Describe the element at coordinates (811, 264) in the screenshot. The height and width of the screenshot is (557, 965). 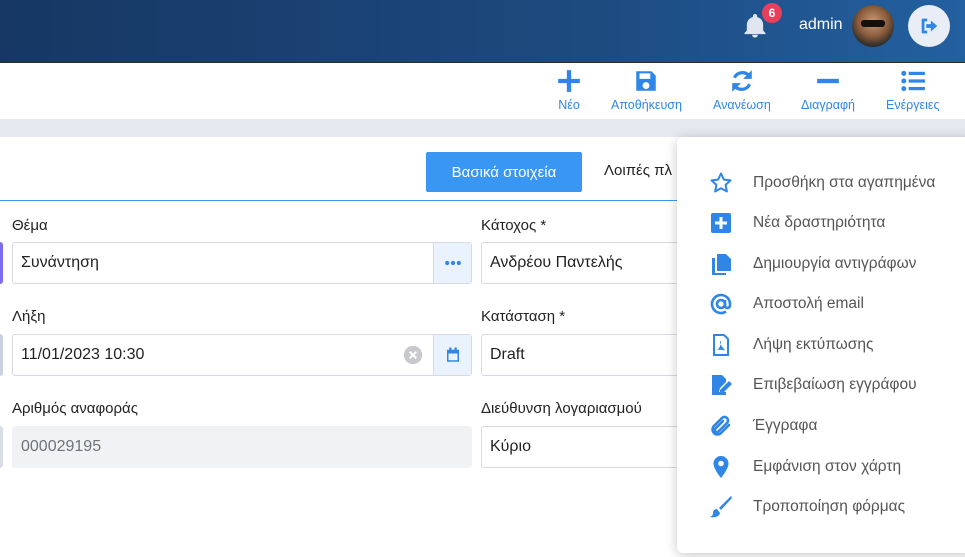
I see `menu-item-copies: Δημιουργία αντιγράφων` at that location.